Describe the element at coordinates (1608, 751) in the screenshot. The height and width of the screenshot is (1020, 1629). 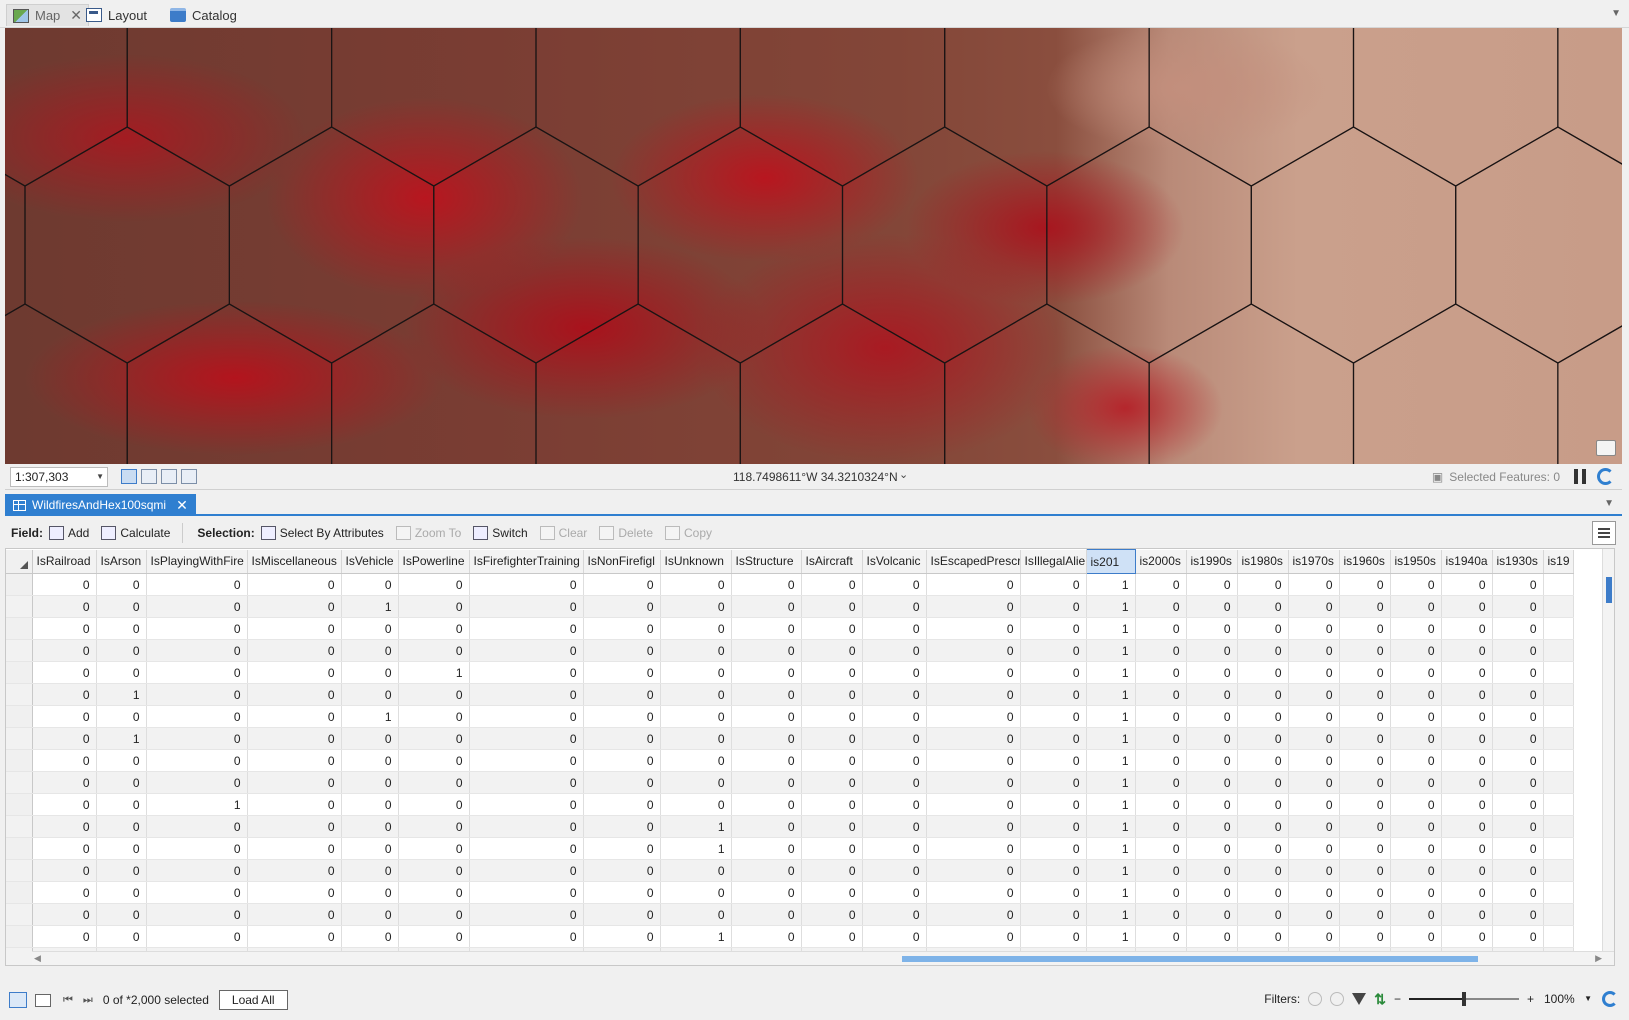
I see `vertical-scrollbar` at that location.